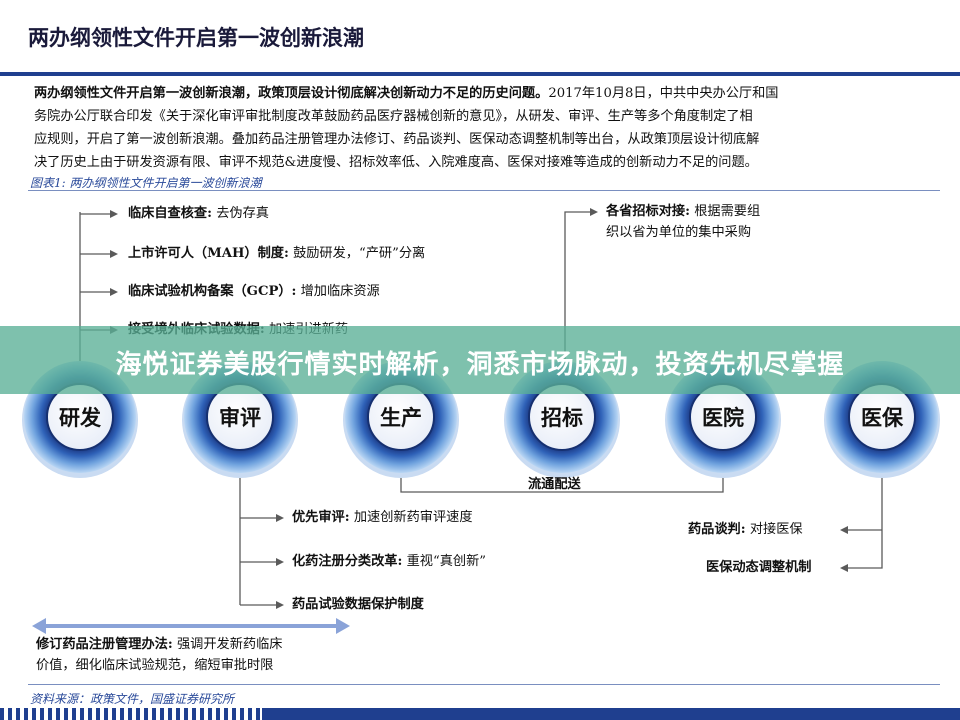 The width and height of the screenshot is (960, 720). What do you see at coordinates (679, 232) in the screenshot?
I see `tender-item-value-line2: 织以省为单位的集中采购` at bounding box center [679, 232].